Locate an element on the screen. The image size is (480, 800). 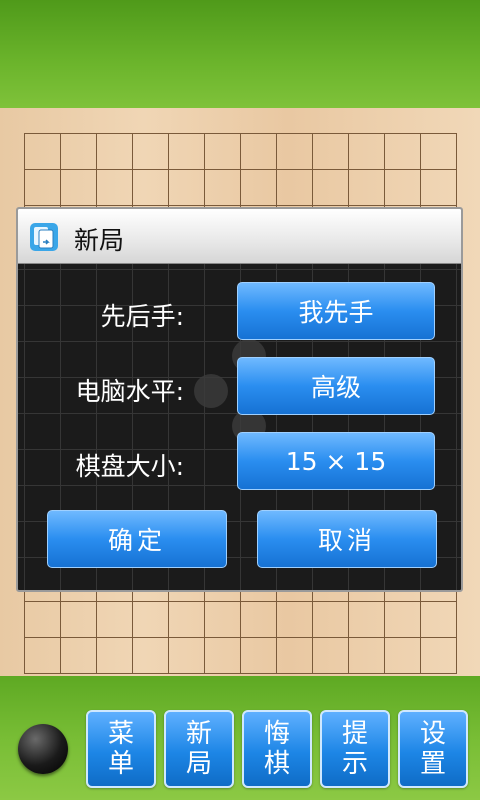
new-game-button: 新局 is located at coordinates (199, 749).